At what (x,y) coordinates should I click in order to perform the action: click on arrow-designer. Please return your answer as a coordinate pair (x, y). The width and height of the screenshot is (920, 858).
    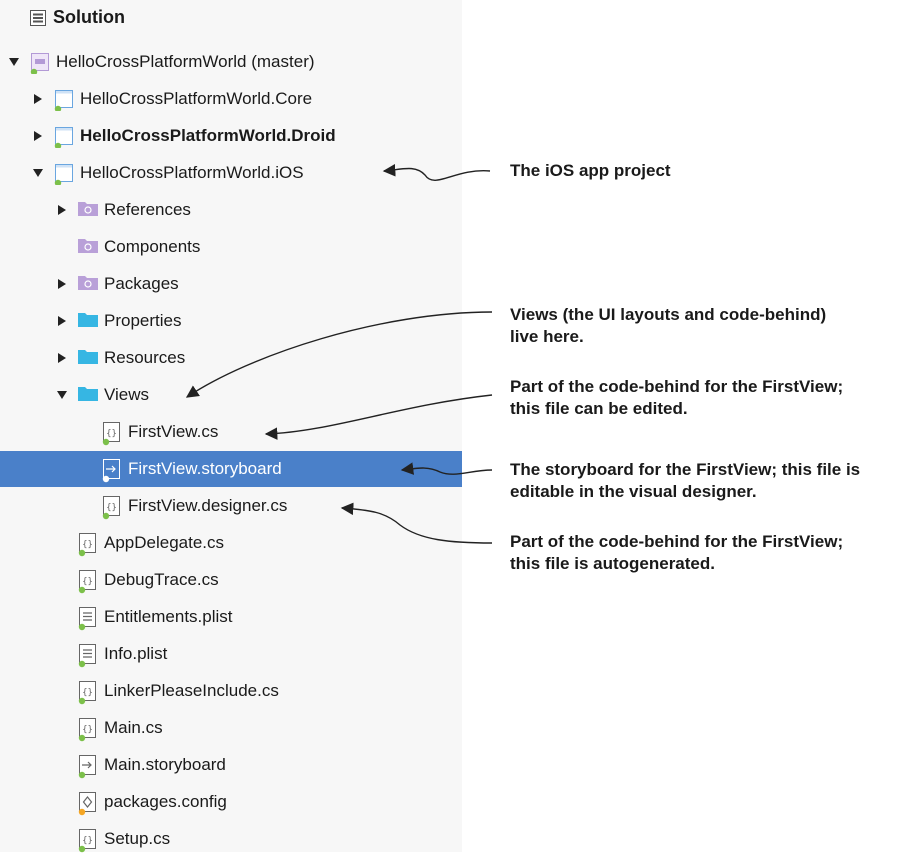
    Looking at the image, I should click on (416, 523).